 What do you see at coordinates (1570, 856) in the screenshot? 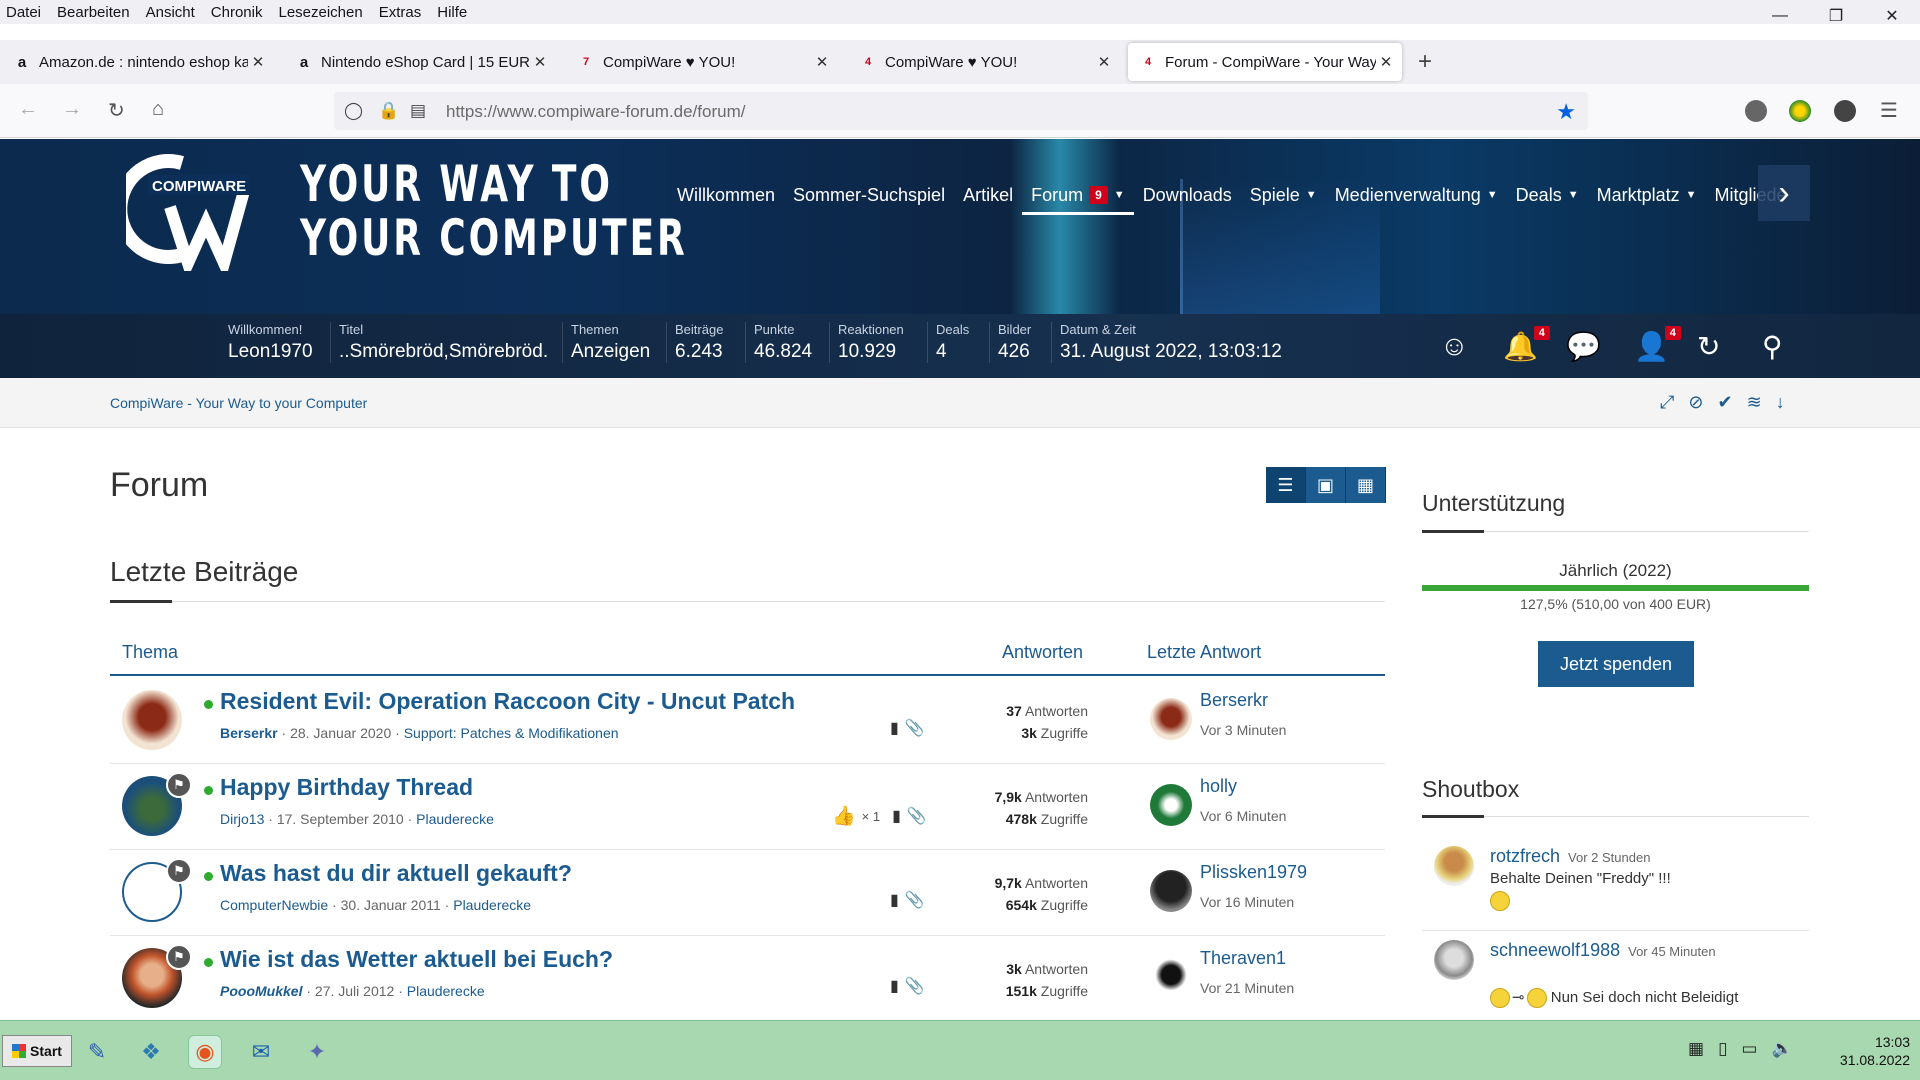
I see `shout-user: rotzfrech Vor 2 Stunden` at bounding box center [1570, 856].